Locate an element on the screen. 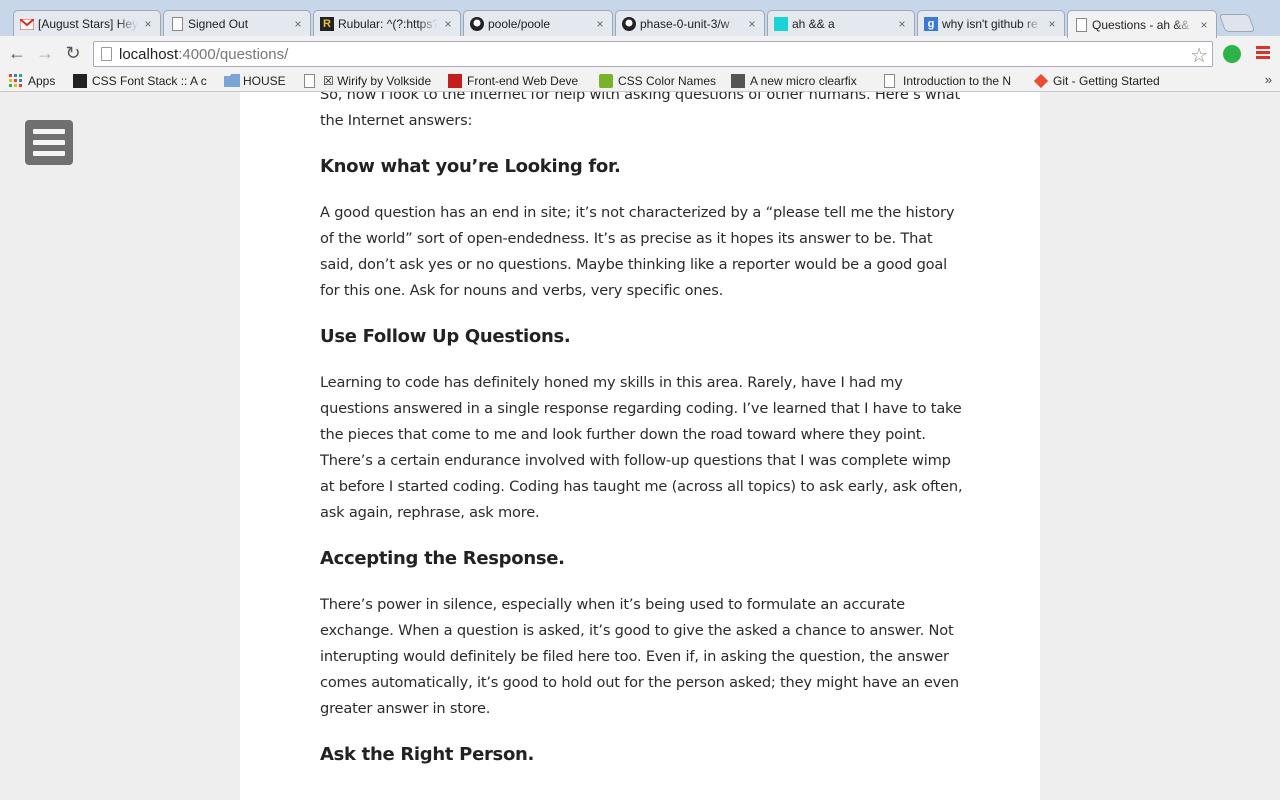 This screenshot has height=800, width=1280. section-heading: Use Follow Up Questions. is located at coordinates (445, 336).